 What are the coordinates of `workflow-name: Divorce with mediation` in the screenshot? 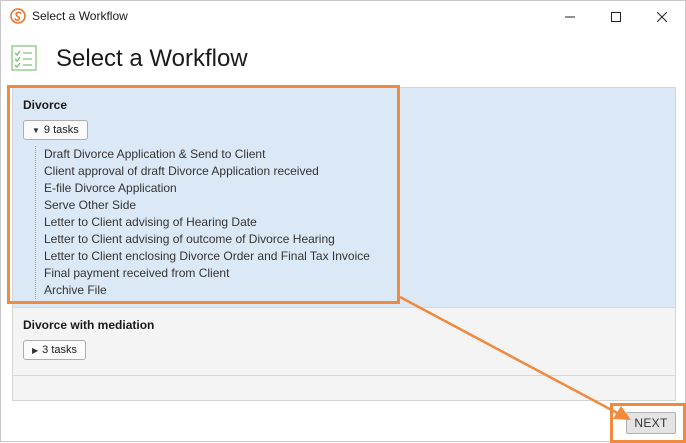 It's located at (89, 325).